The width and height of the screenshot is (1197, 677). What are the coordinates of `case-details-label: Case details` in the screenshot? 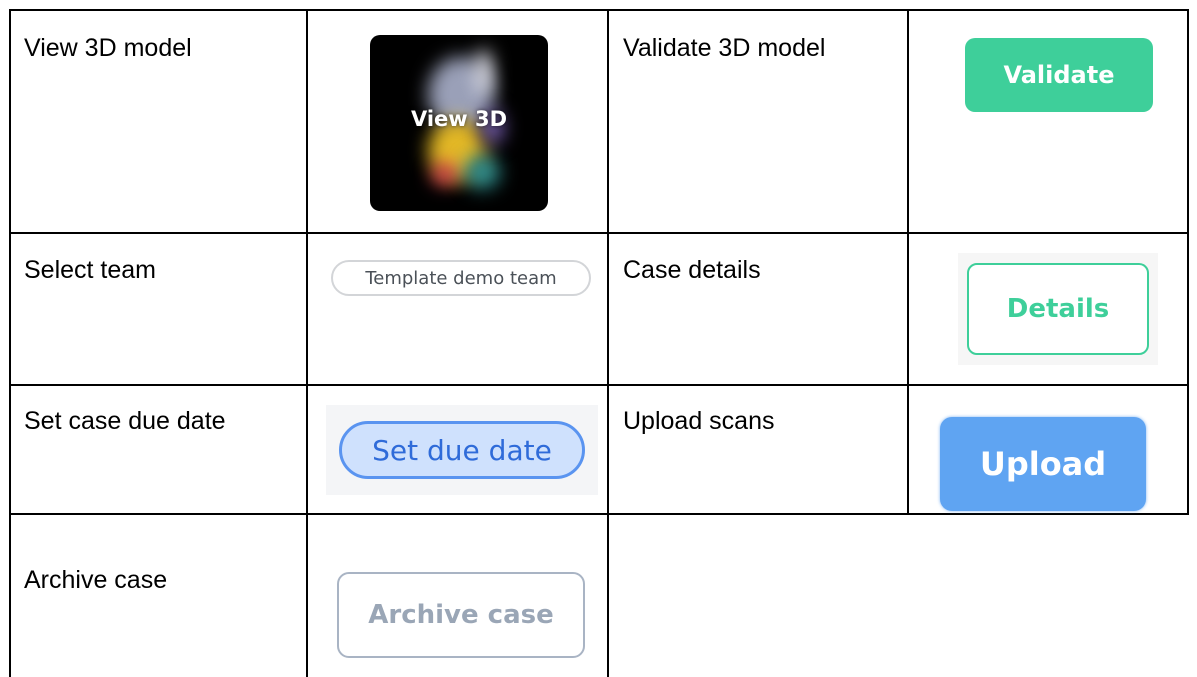 It's located at (692, 270).